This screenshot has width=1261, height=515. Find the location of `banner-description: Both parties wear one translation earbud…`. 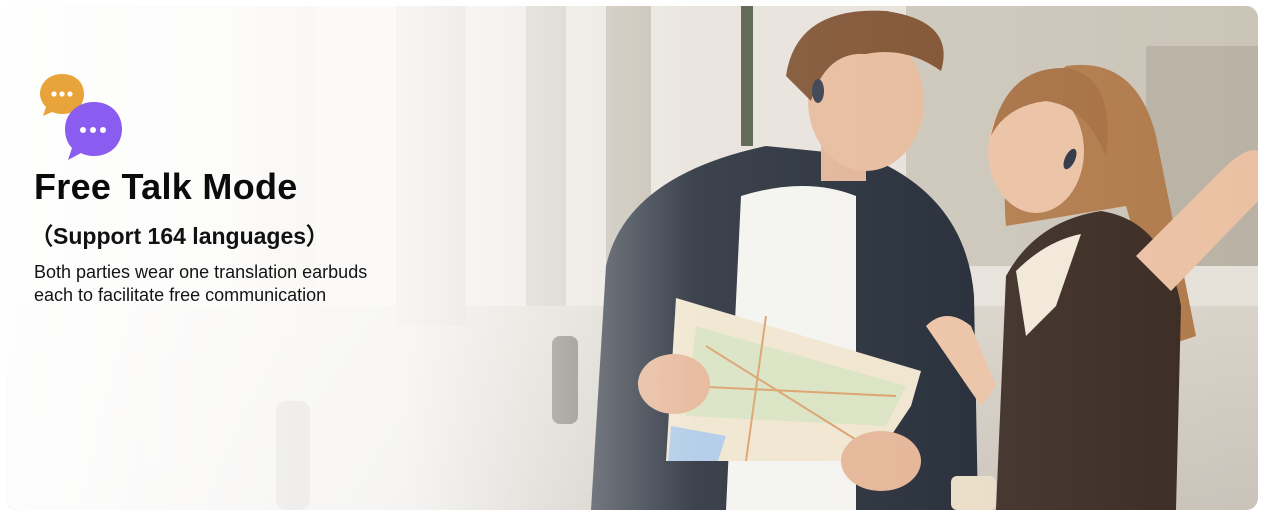

banner-description: Both parties wear one translation earbud… is located at coordinates (249, 284).